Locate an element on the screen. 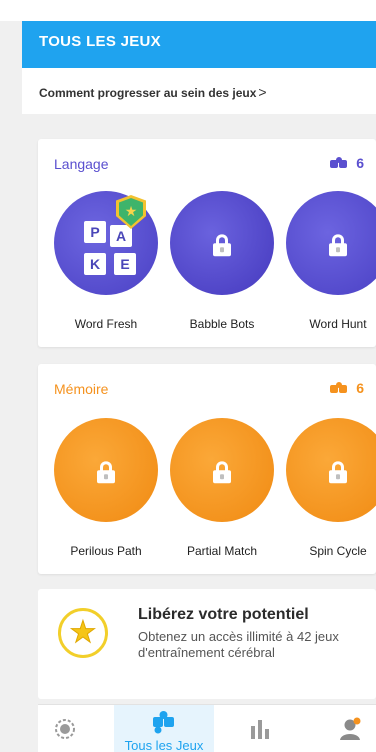 The image size is (376, 752). game-icon-spin-cycle is located at coordinates (331, 470).